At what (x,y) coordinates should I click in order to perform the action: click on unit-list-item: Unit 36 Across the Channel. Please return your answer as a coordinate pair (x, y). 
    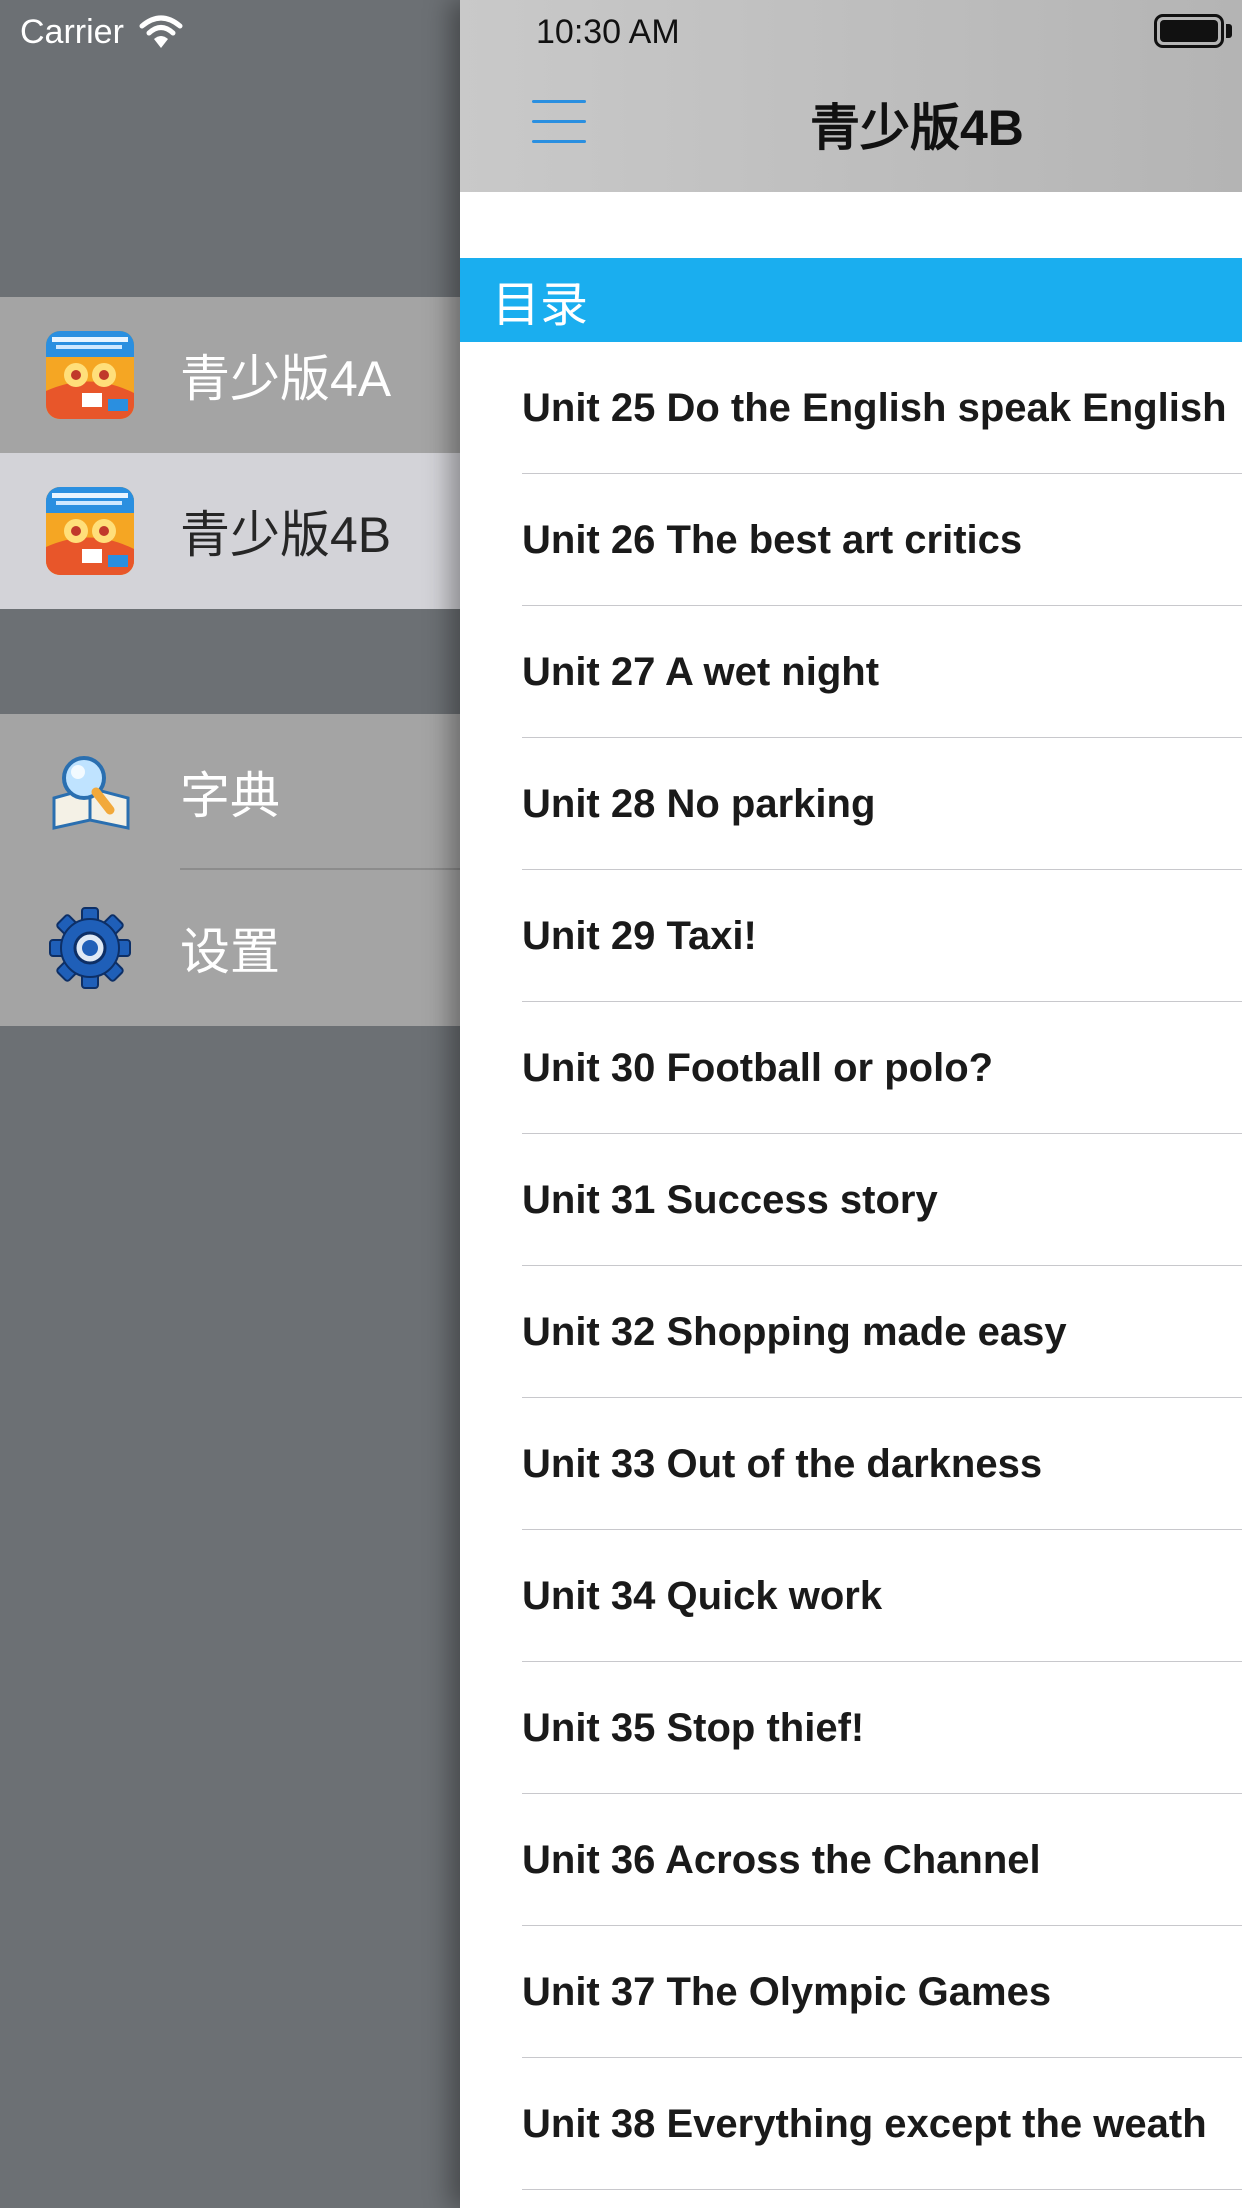
    Looking at the image, I should click on (851, 1860).